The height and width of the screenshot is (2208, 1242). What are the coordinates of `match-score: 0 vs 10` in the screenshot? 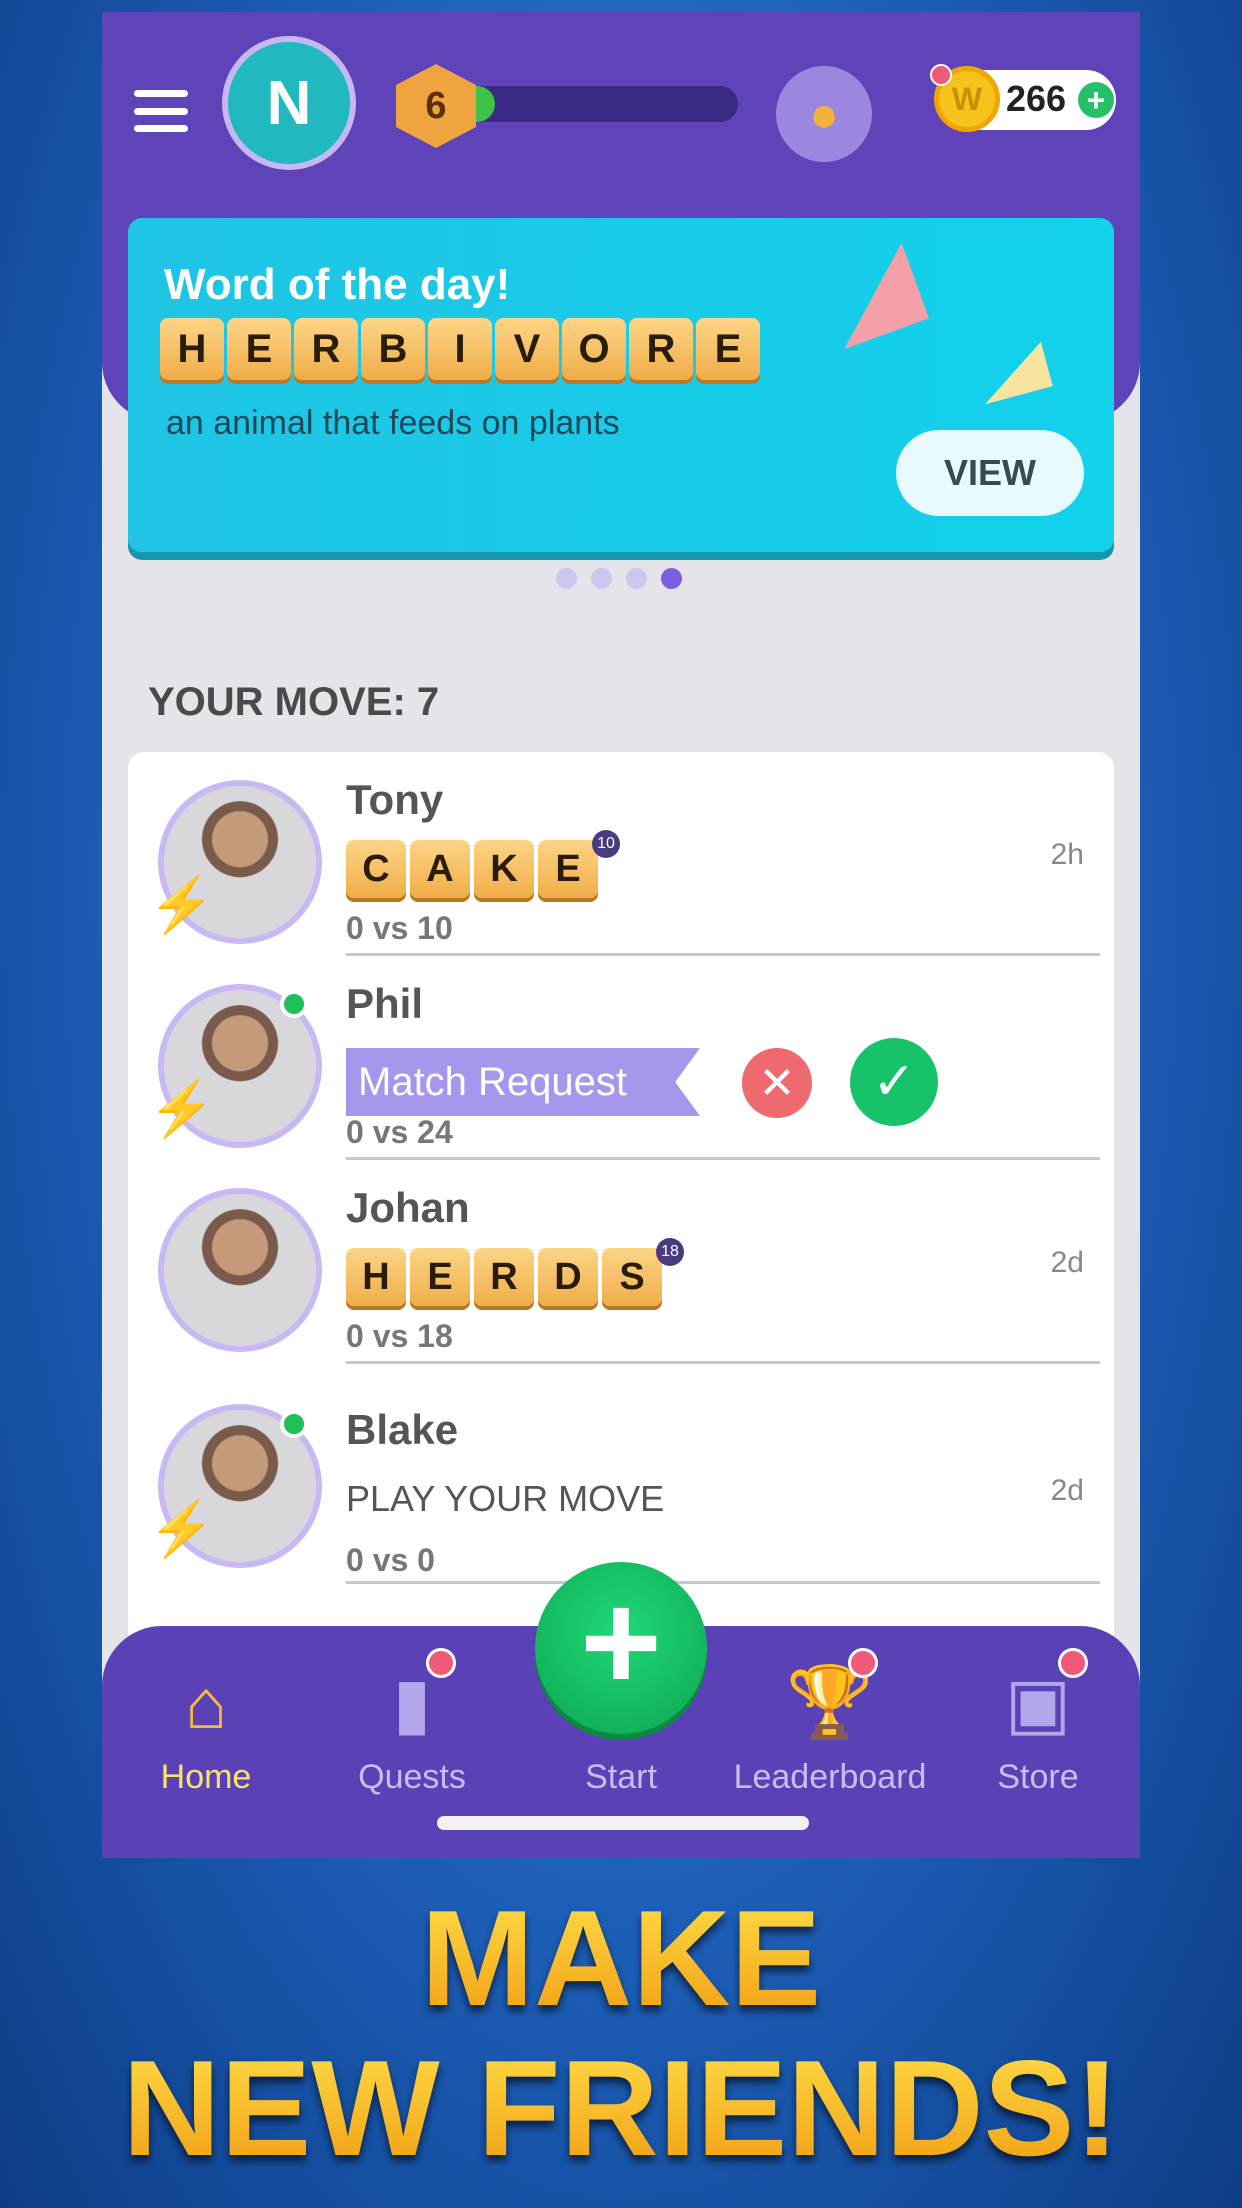 It's located at (399, 928).